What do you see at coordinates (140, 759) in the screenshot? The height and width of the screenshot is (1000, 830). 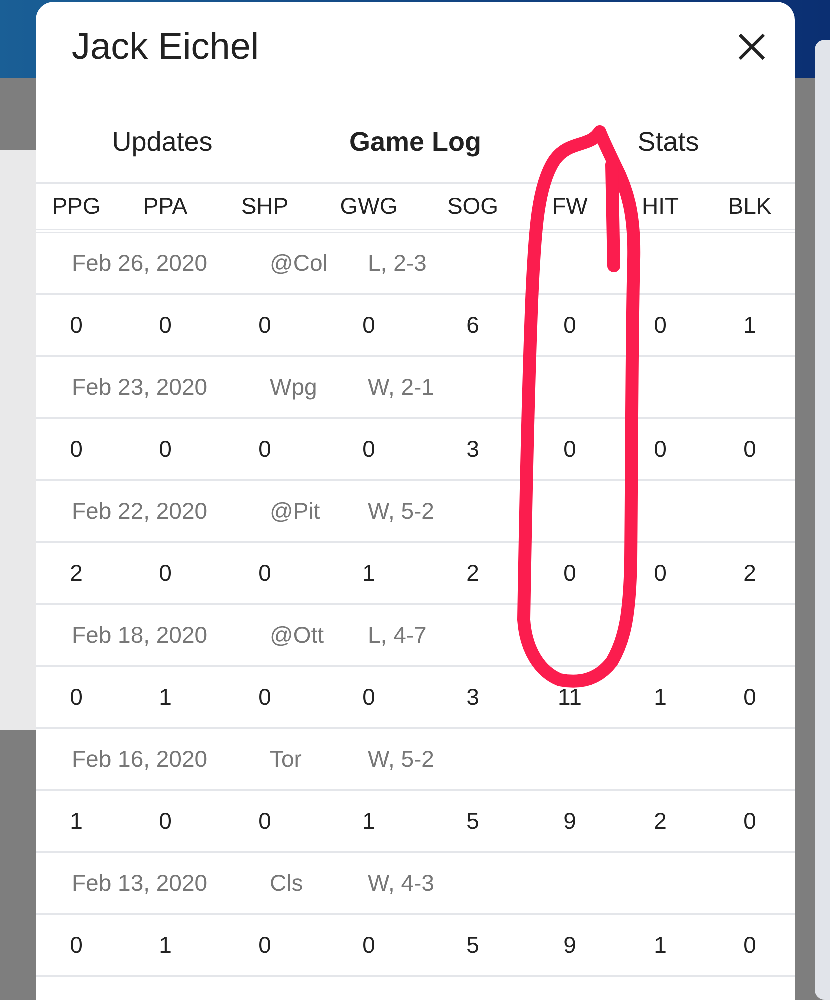 I see `game-date: Feb 16, 2020` at bounding box center [140, 759].